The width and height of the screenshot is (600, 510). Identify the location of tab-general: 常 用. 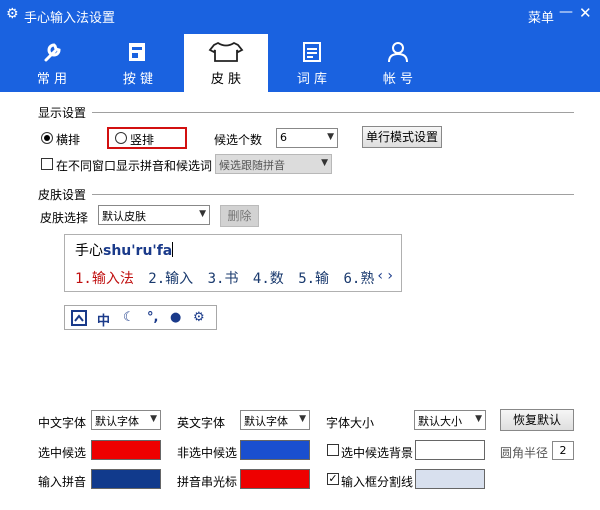
(52, 63).